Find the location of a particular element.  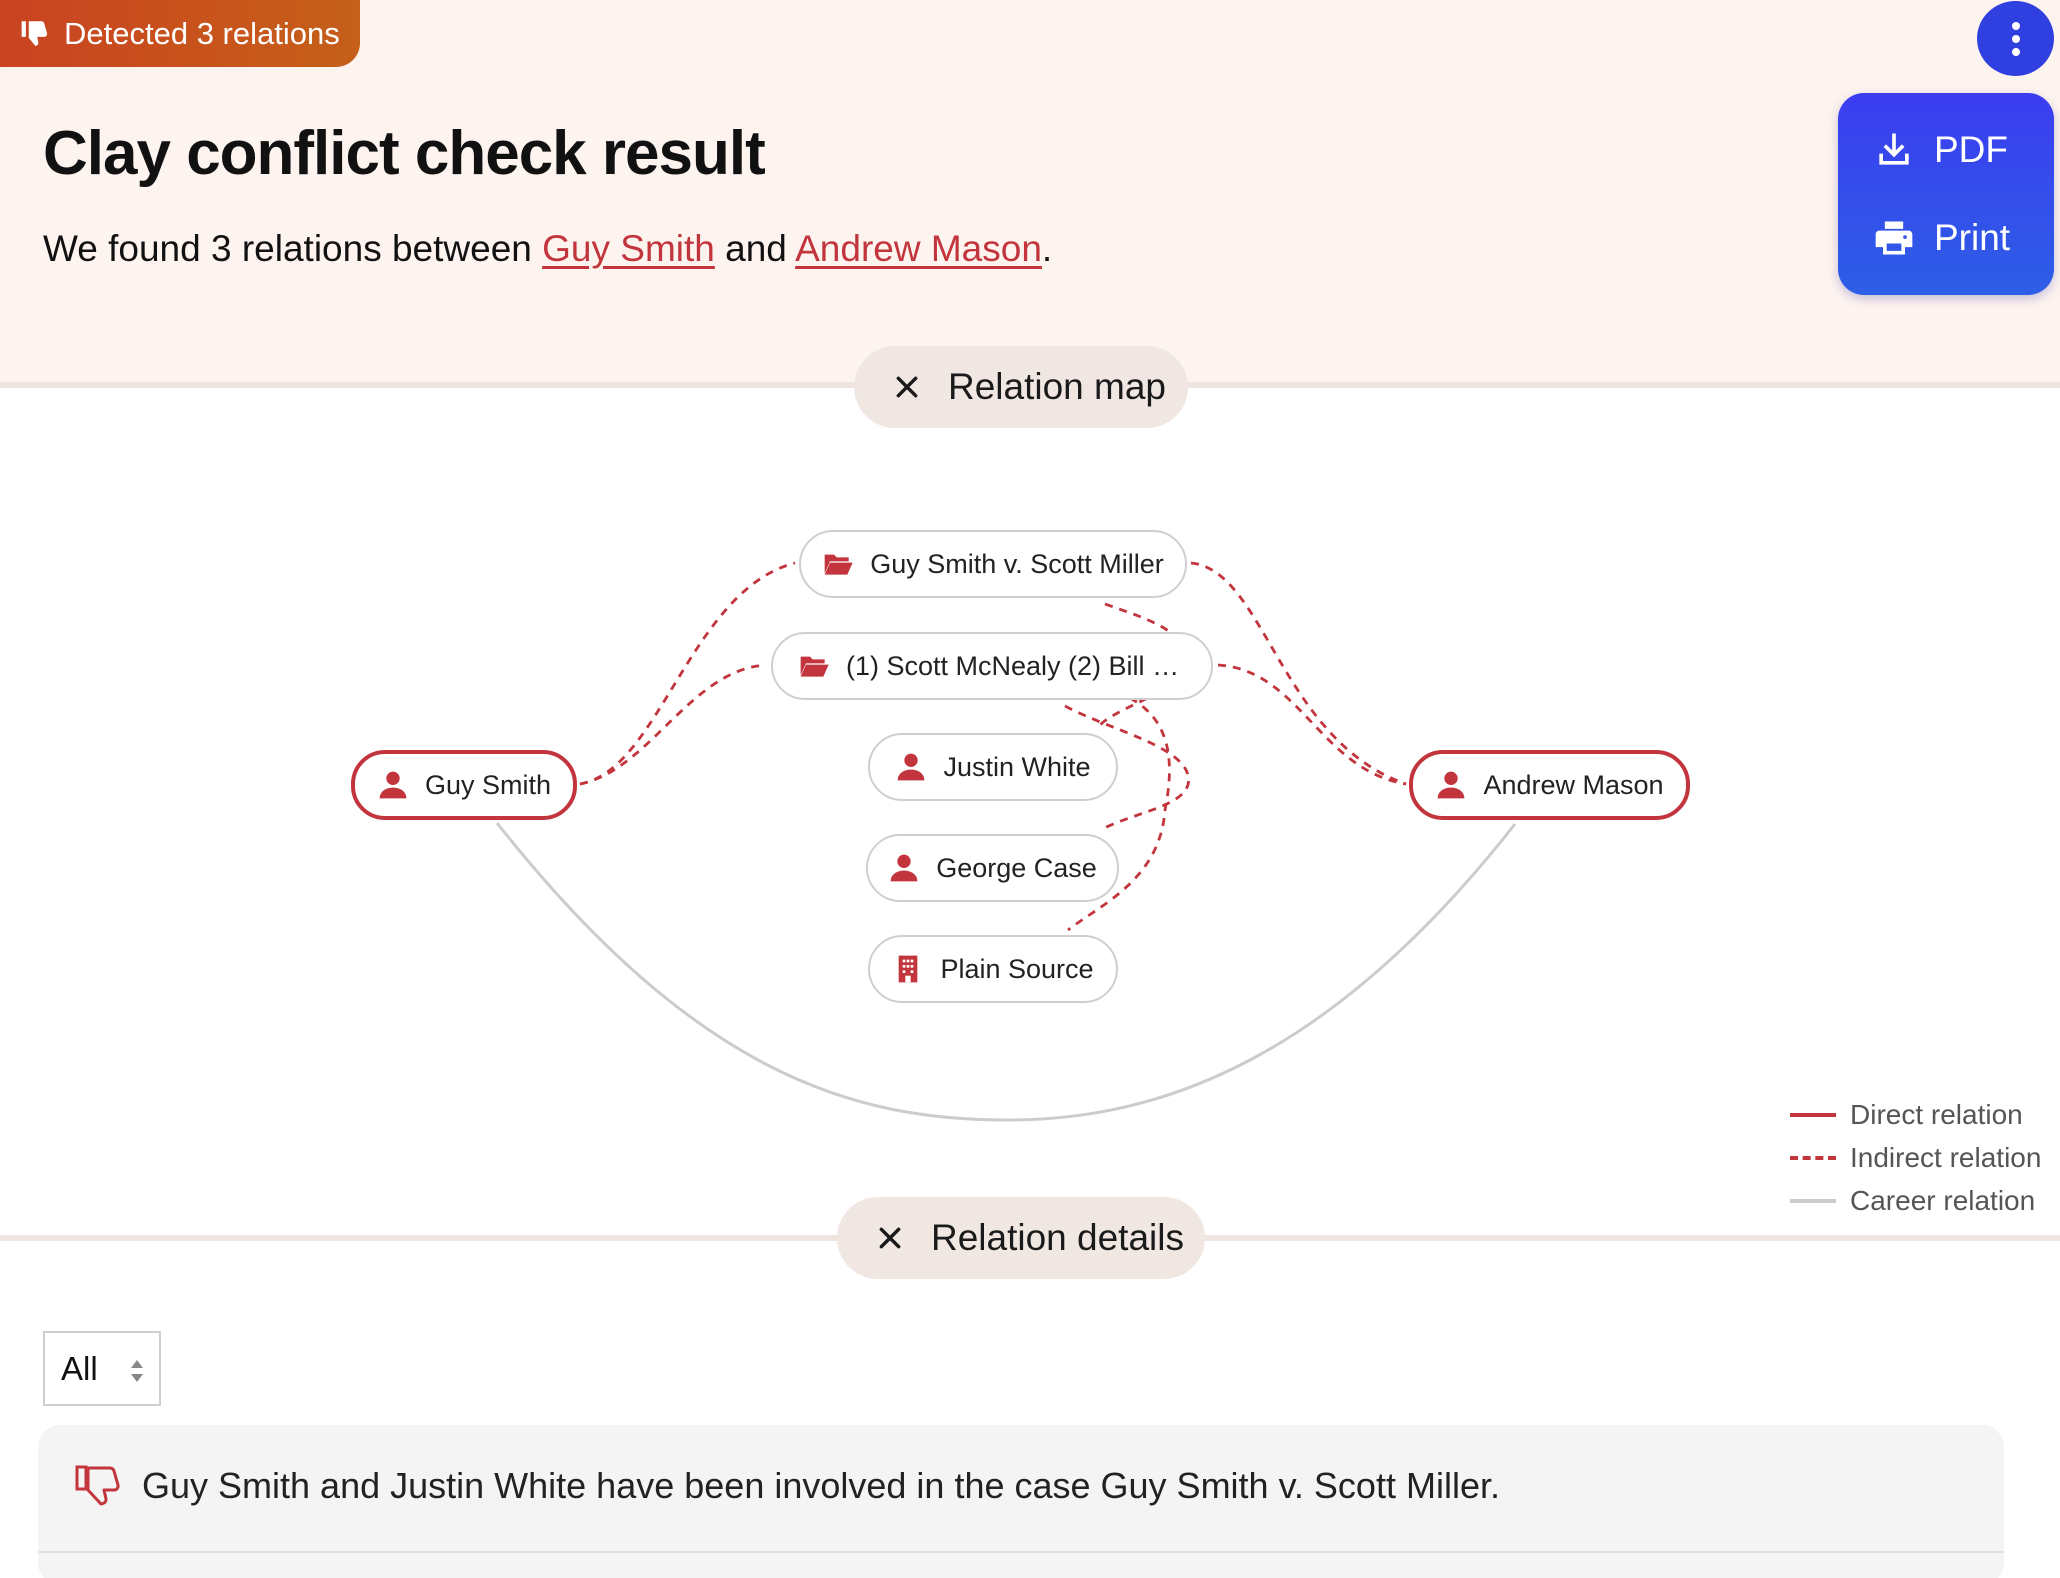

legend-direct: Direct relation is located at coordinates (1915, 1114).